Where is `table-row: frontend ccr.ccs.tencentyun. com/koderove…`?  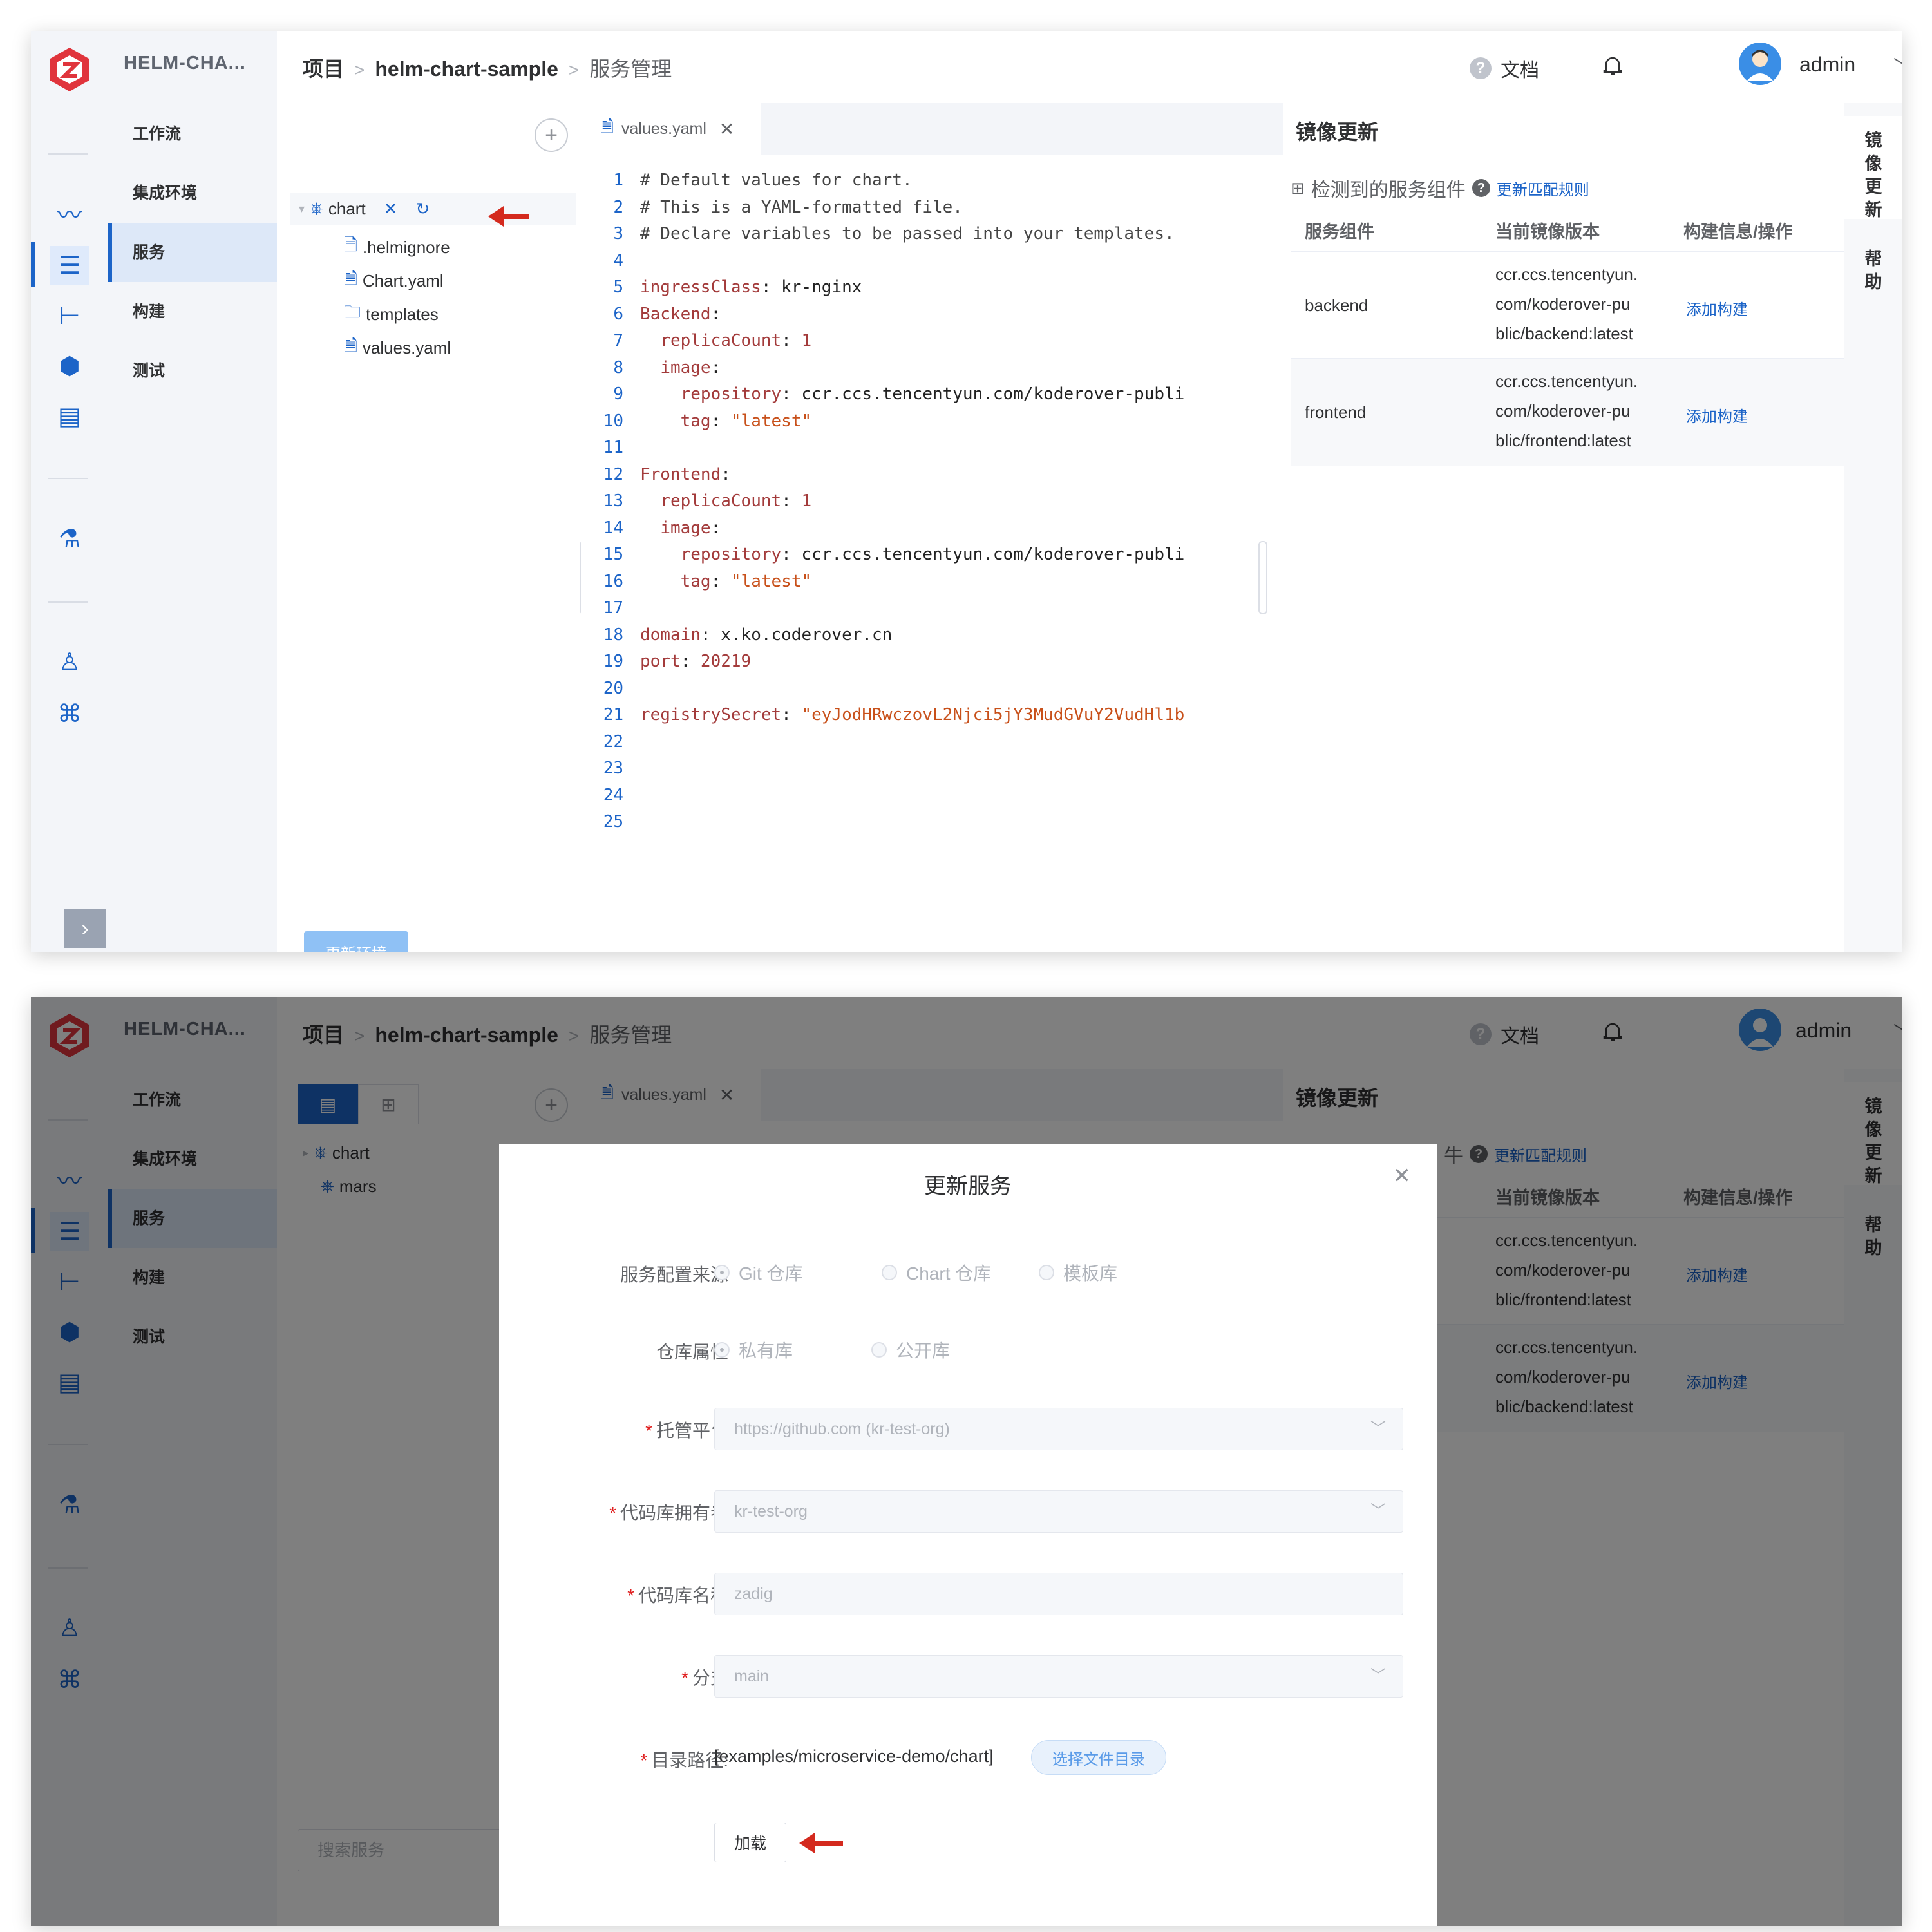
table-row: frontend ccr.ccs.tencentyun. com/koderove… is located at coordinates (1576, 412).